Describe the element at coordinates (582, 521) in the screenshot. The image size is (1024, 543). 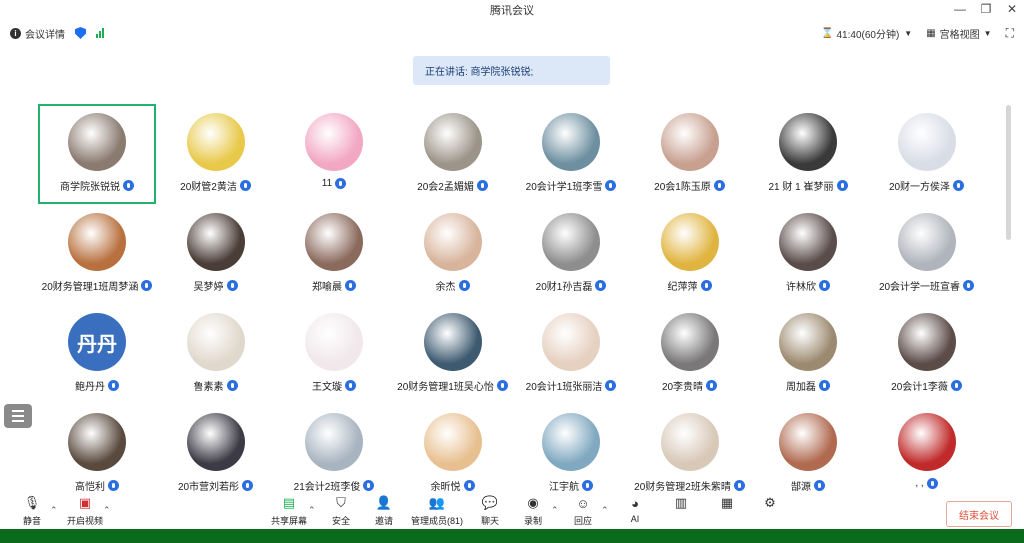
I see `reactions-label: 回应` at that location.